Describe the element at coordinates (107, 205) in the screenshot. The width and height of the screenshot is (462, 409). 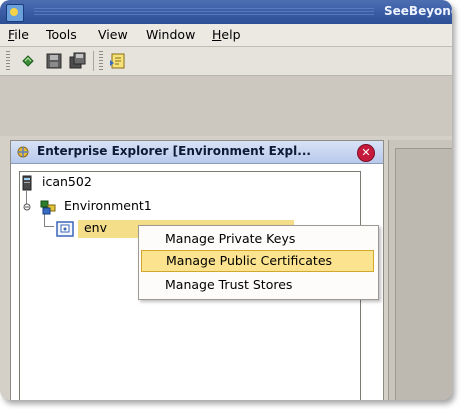
I see `tree-label-environment: Environment1` at that location.